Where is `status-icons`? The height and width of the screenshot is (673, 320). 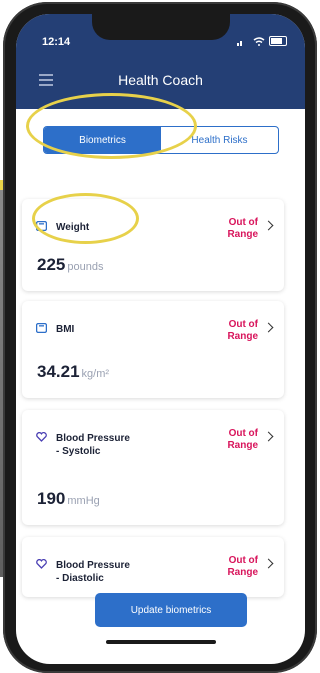 status-icons is located at coordinates (262, 41).